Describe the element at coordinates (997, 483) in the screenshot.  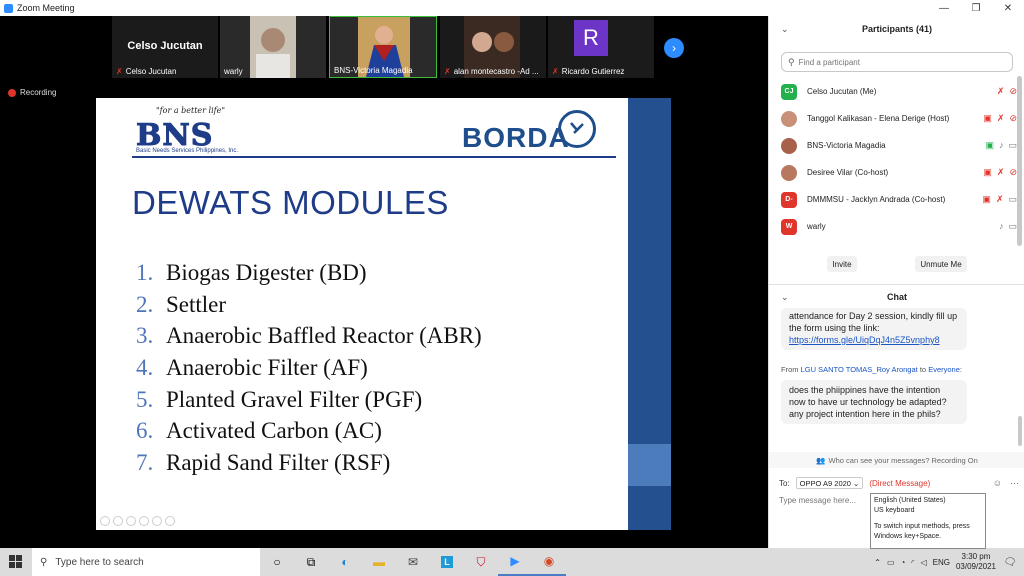
I see `emoji-icon: ☺` at that location.